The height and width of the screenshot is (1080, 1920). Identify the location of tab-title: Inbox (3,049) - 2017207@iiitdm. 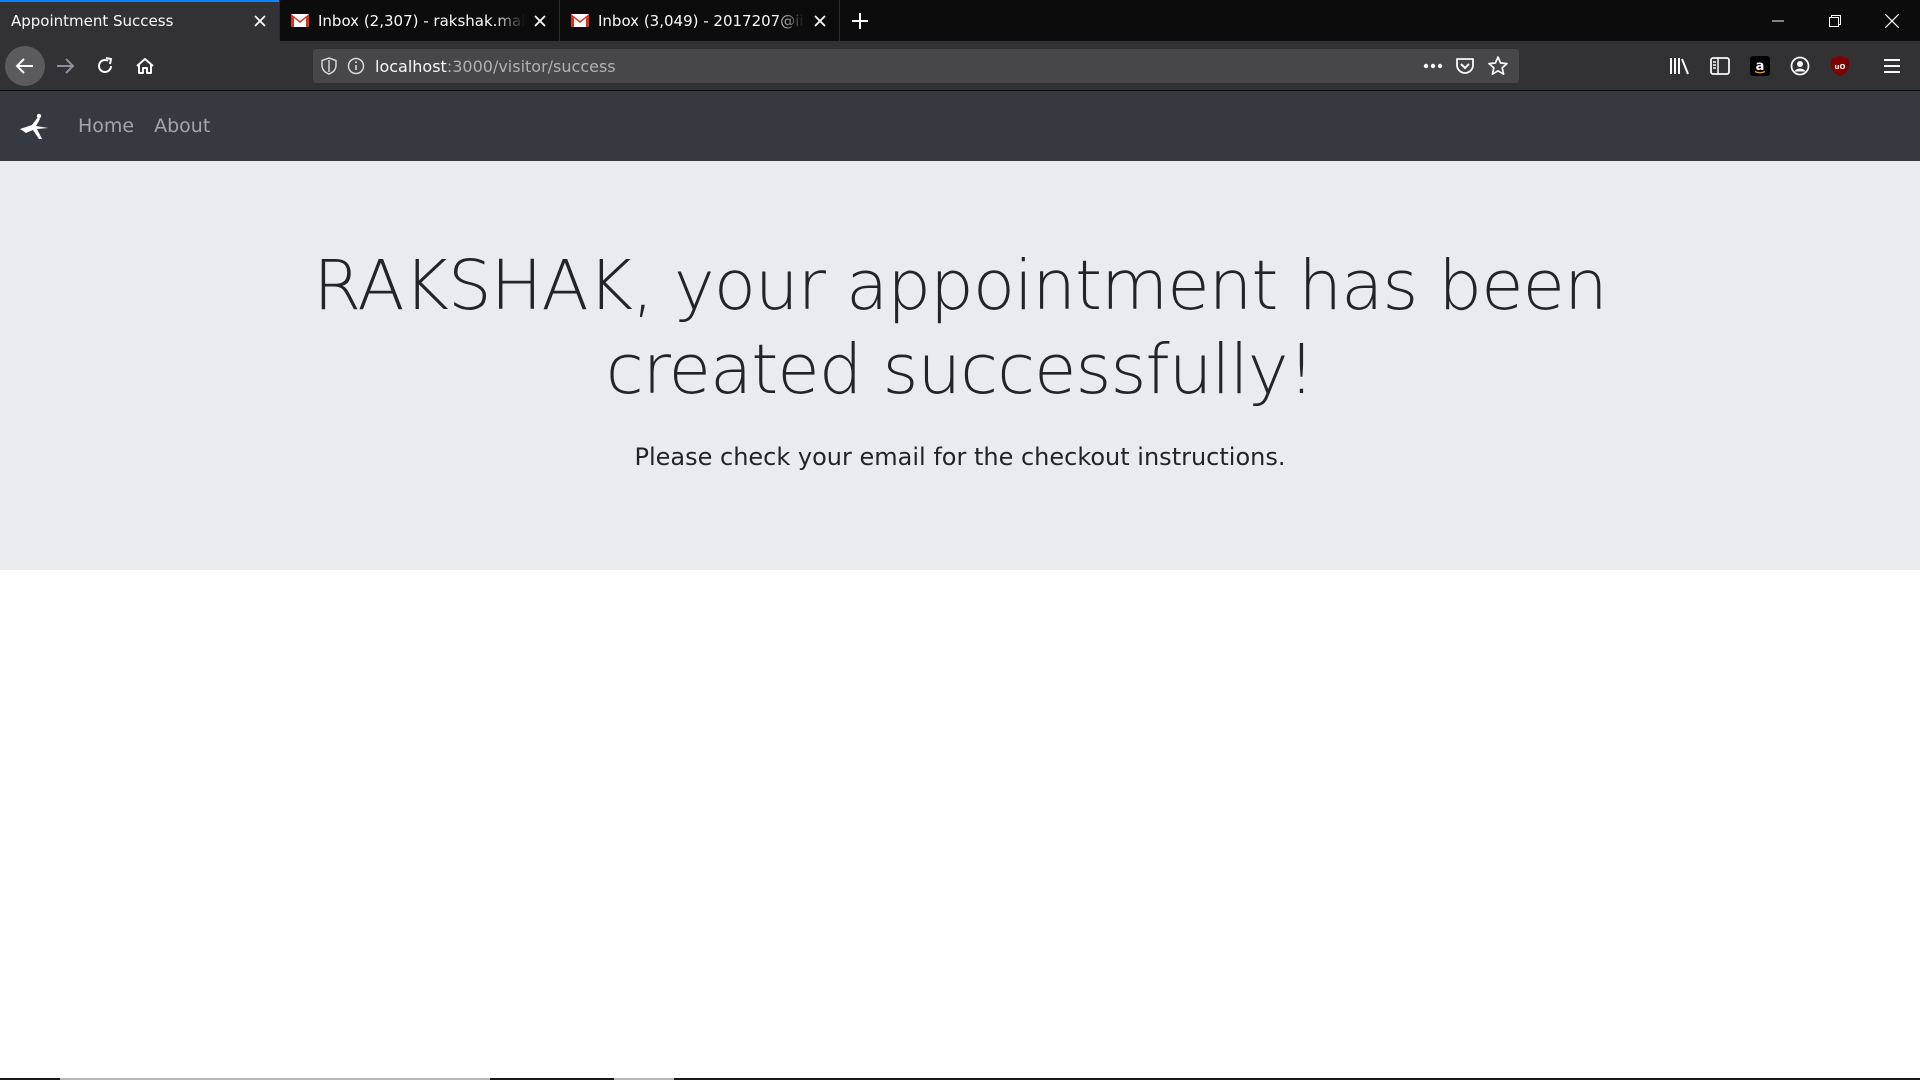
(701, 20).